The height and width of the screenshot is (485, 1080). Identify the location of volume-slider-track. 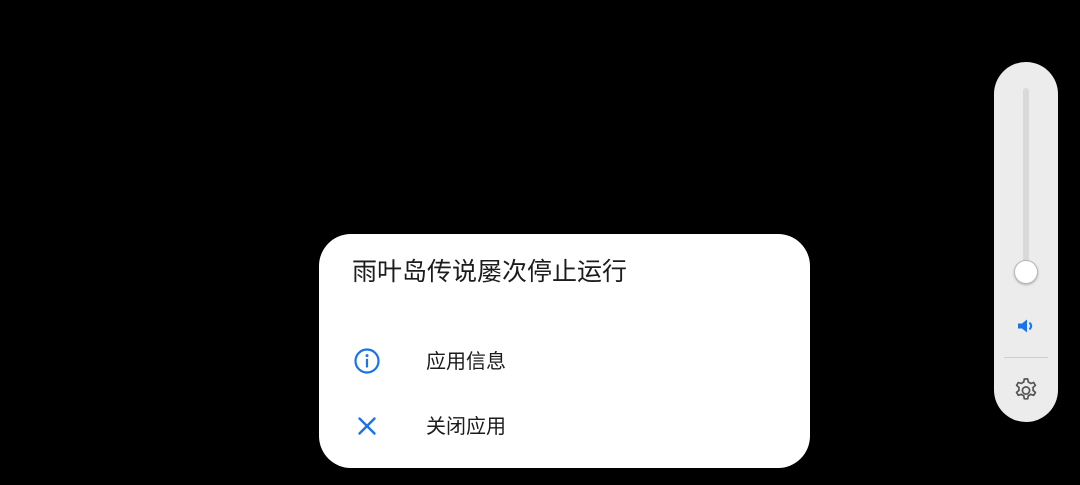
(1026, 183).